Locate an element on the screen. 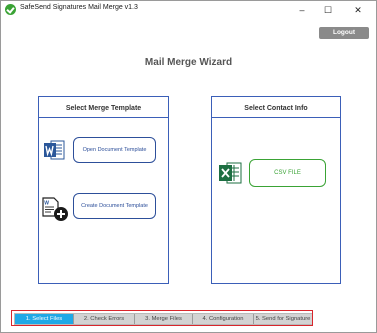 The image size is (377, 333). word-icon is located at coordinates (54, 150).